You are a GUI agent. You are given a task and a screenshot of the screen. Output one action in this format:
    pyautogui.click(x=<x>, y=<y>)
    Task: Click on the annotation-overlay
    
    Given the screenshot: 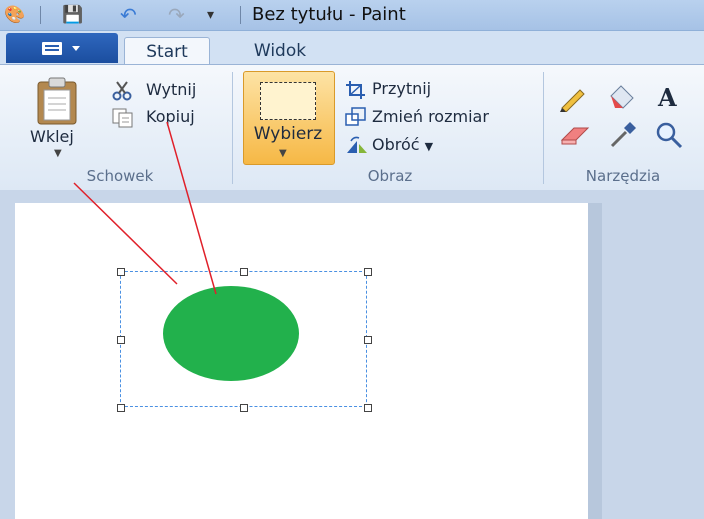 What is the action you would take?
    pyautogui.click(x=145, y=208)
    